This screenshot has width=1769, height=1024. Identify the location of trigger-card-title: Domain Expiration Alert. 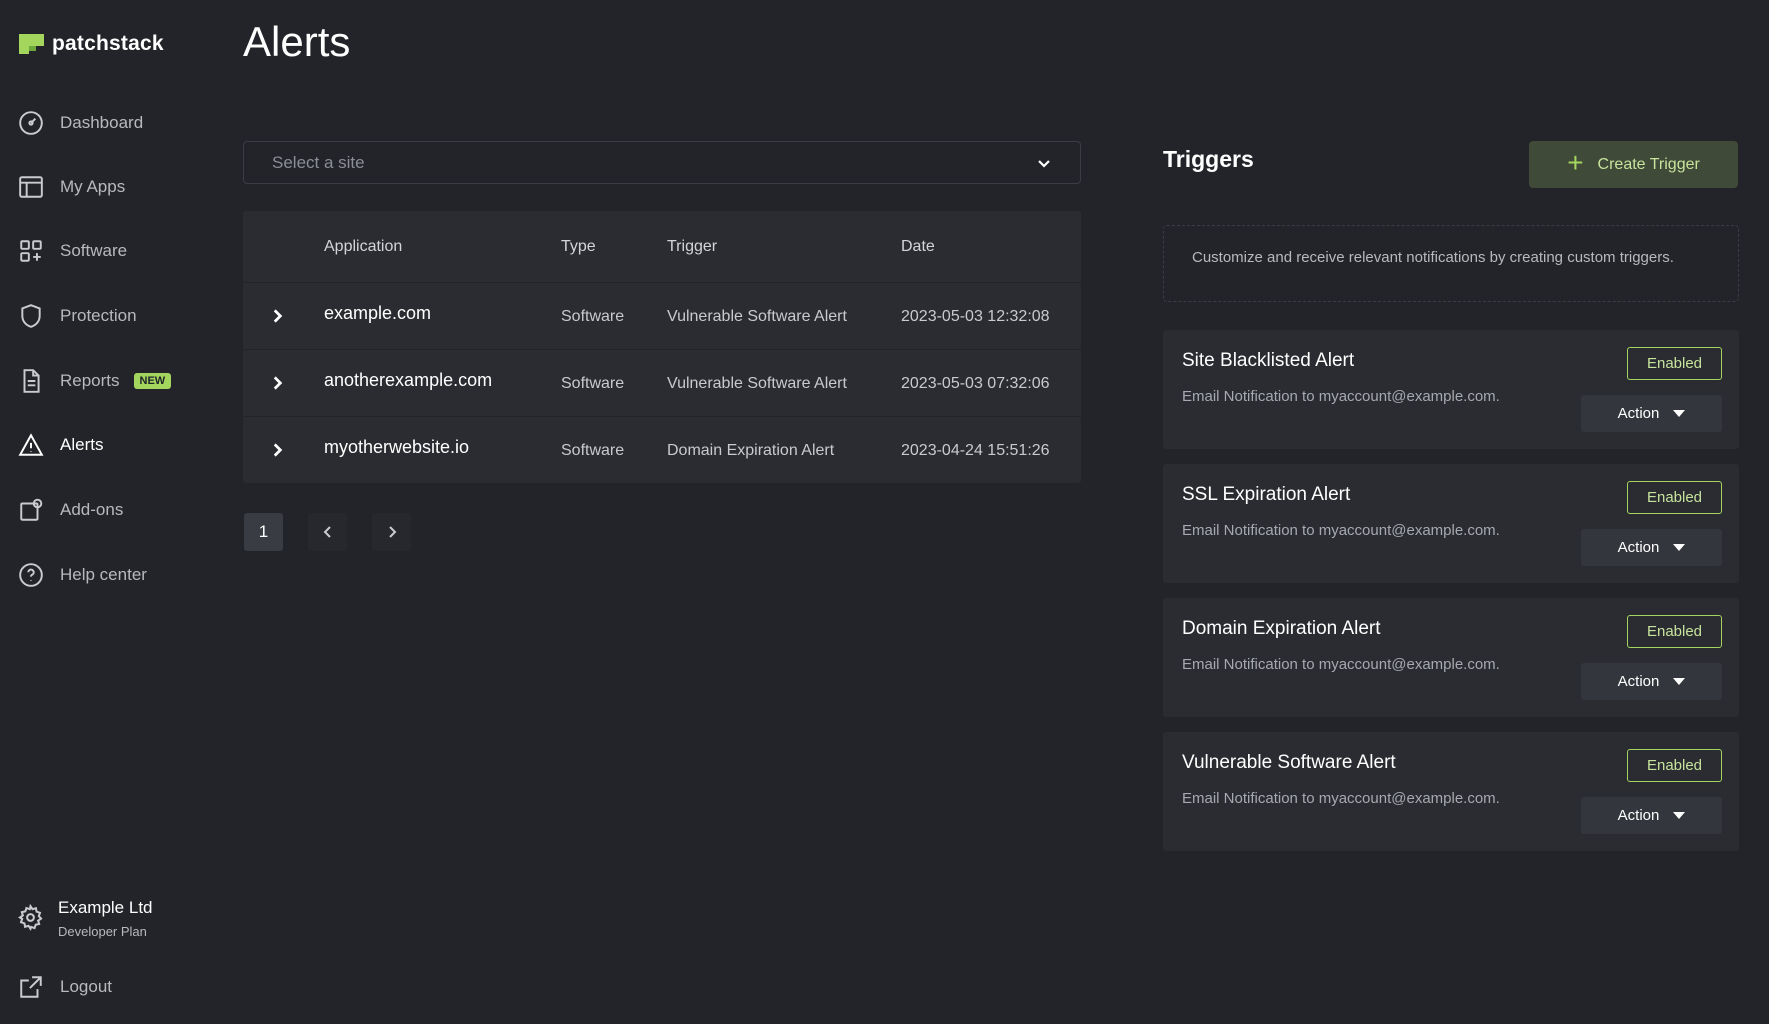
(1281, 628).